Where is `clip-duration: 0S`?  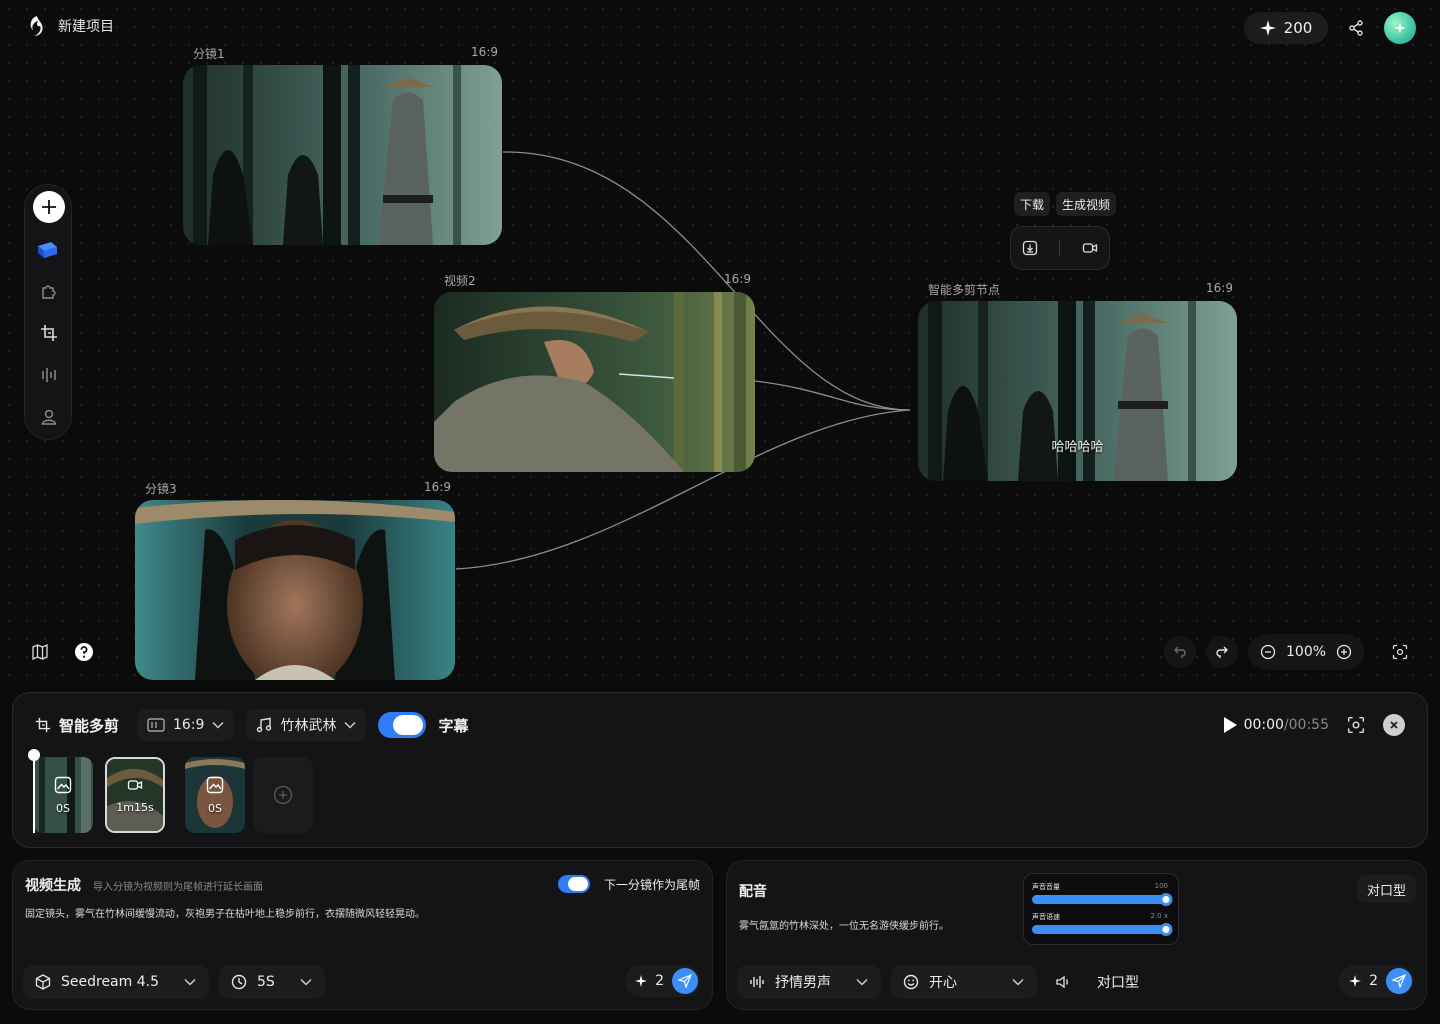 clip-duration: 0S is located at coordinates (215, 808).